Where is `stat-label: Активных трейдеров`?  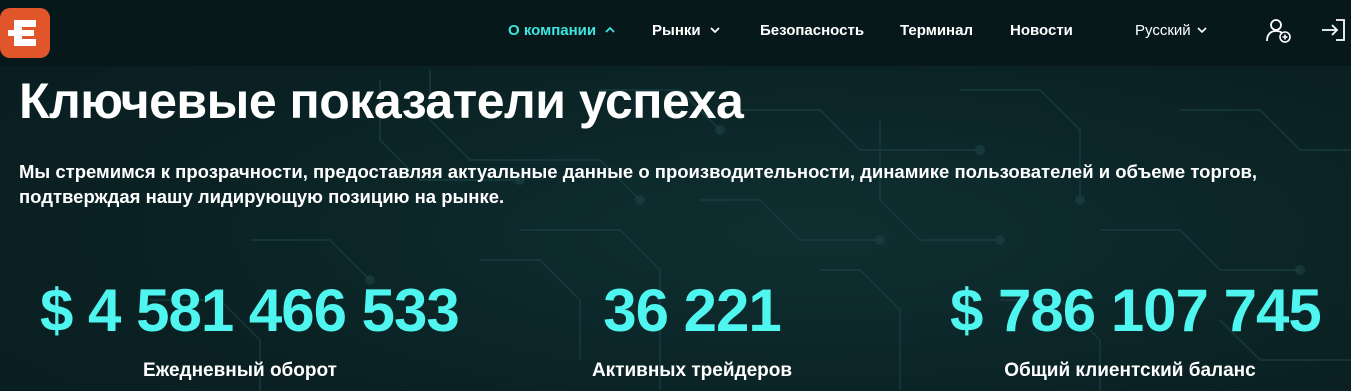 stat-label: Активных трейдеров is located at coordinates (692, 370).